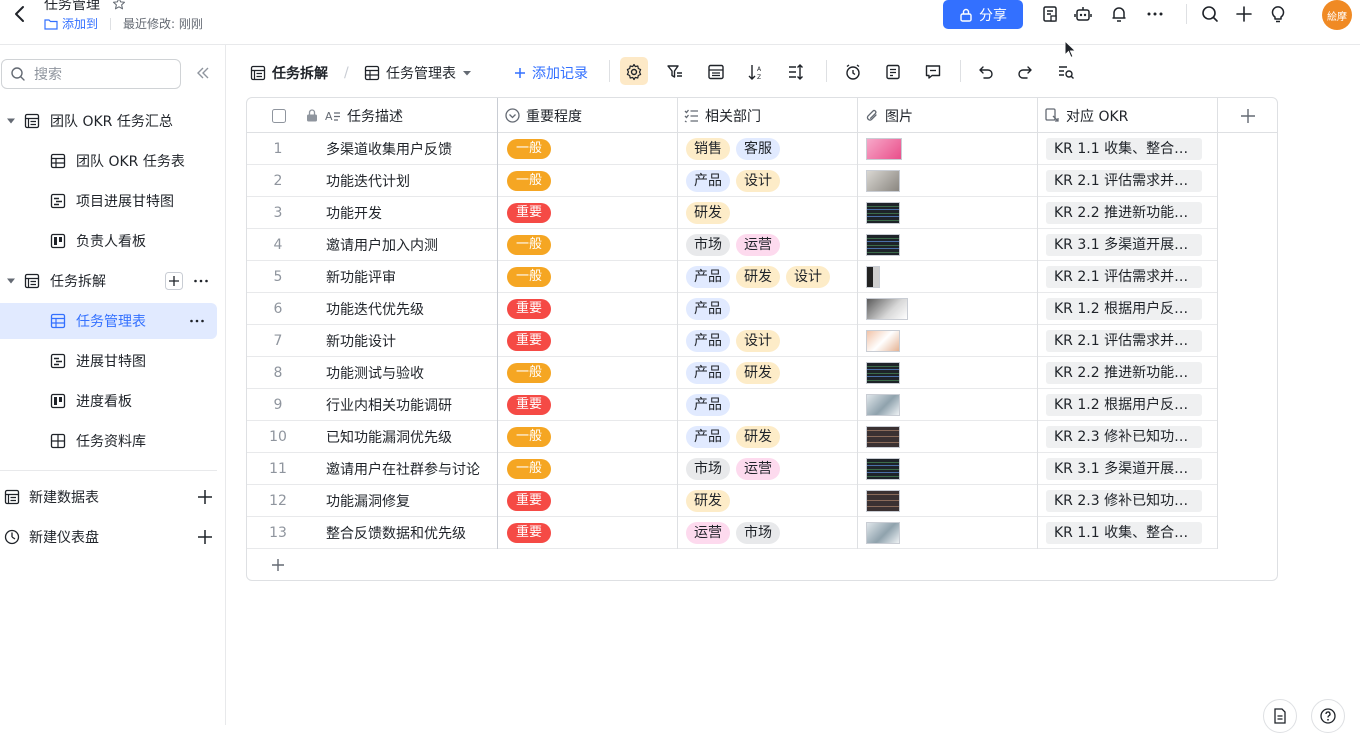 The image size is (1360, 733). What do you see at coordinates (418, 73) in the screenshot?
I see `view-switcher: 任务管理表` at bounding box center [418, 73].